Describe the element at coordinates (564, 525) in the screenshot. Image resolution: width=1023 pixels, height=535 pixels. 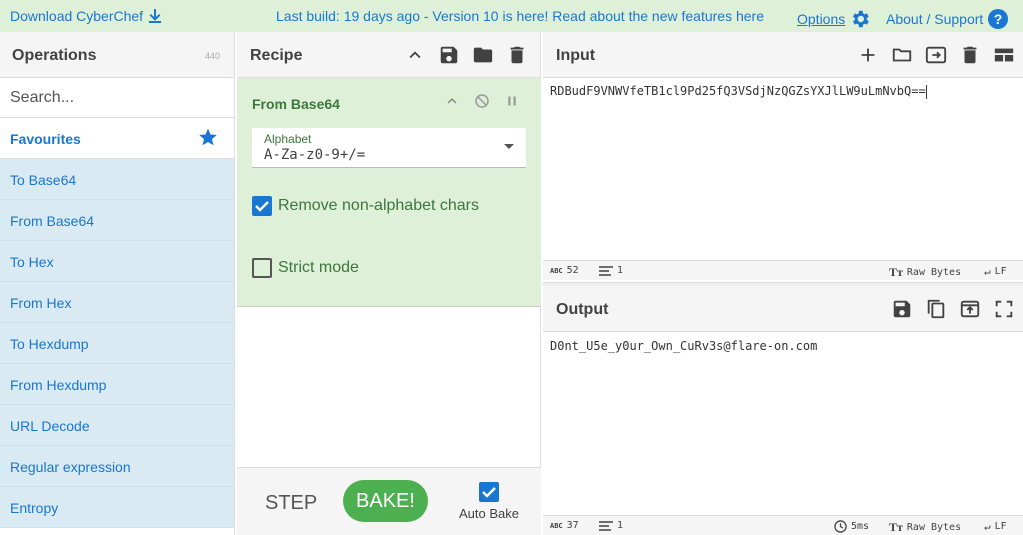
I see `output-length: ABC 37` at that location.